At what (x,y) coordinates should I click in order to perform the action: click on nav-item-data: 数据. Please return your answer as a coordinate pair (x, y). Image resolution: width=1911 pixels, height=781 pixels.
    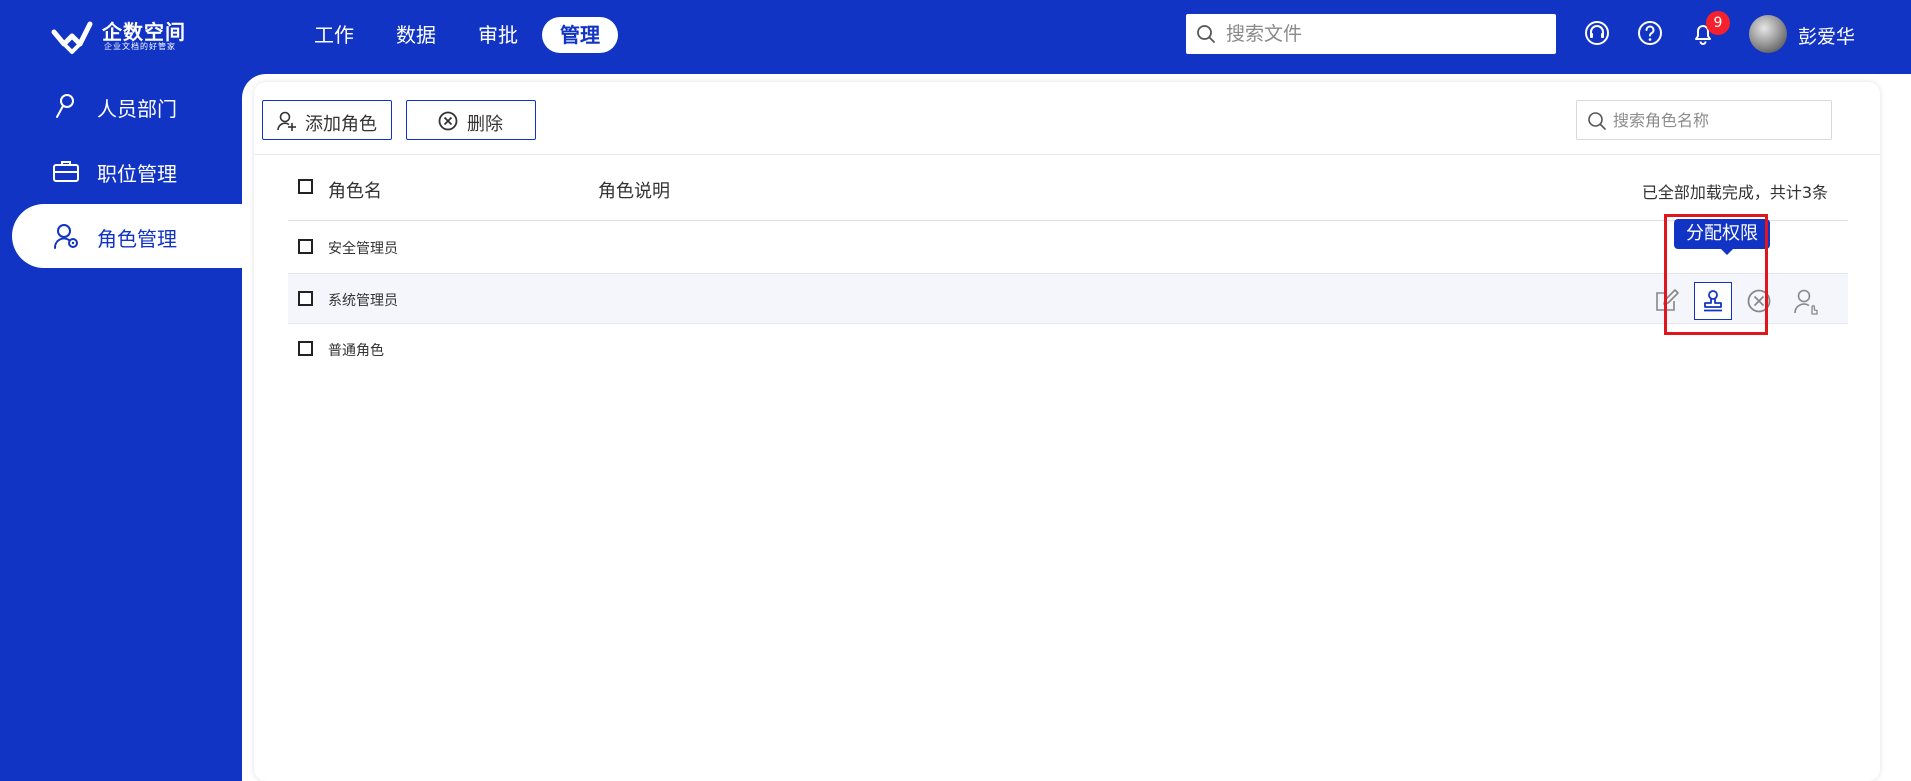
    Looking at the image, I should click on (416, 35).